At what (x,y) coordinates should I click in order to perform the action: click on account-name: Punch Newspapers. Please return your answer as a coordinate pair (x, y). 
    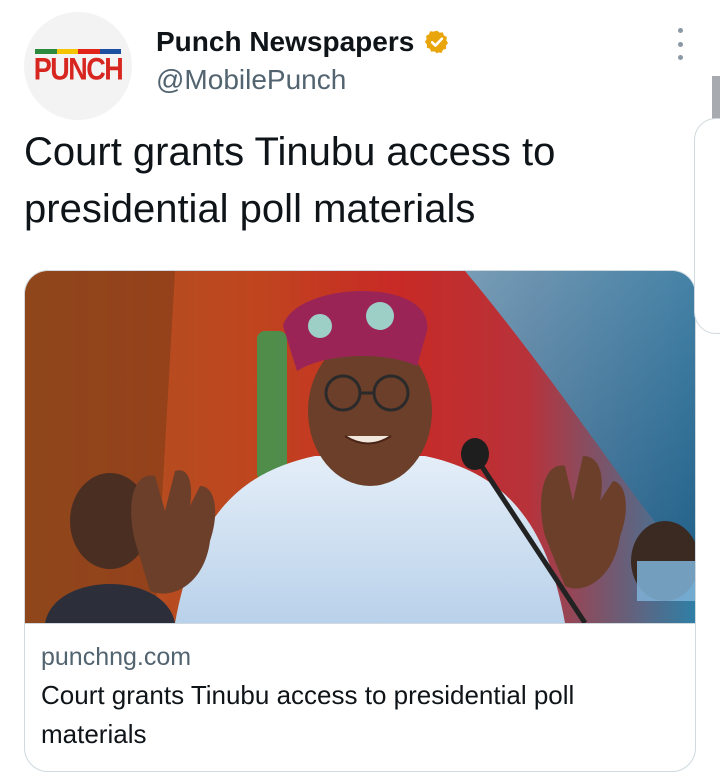
    Looking at the image, I should click on (303, 42).